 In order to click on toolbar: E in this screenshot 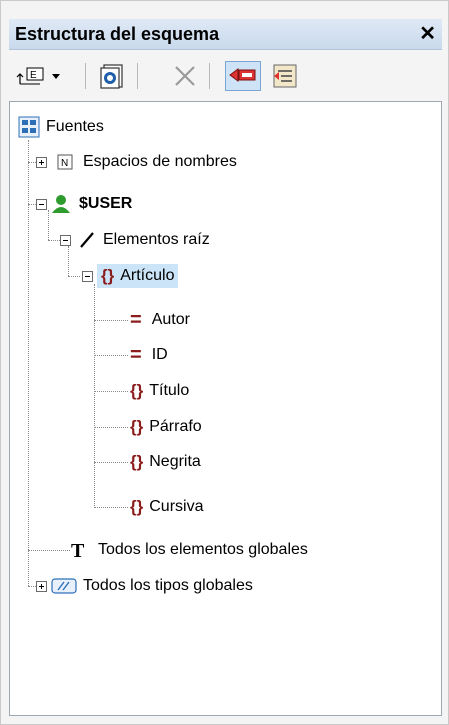, I will do `click(225, 76)`.